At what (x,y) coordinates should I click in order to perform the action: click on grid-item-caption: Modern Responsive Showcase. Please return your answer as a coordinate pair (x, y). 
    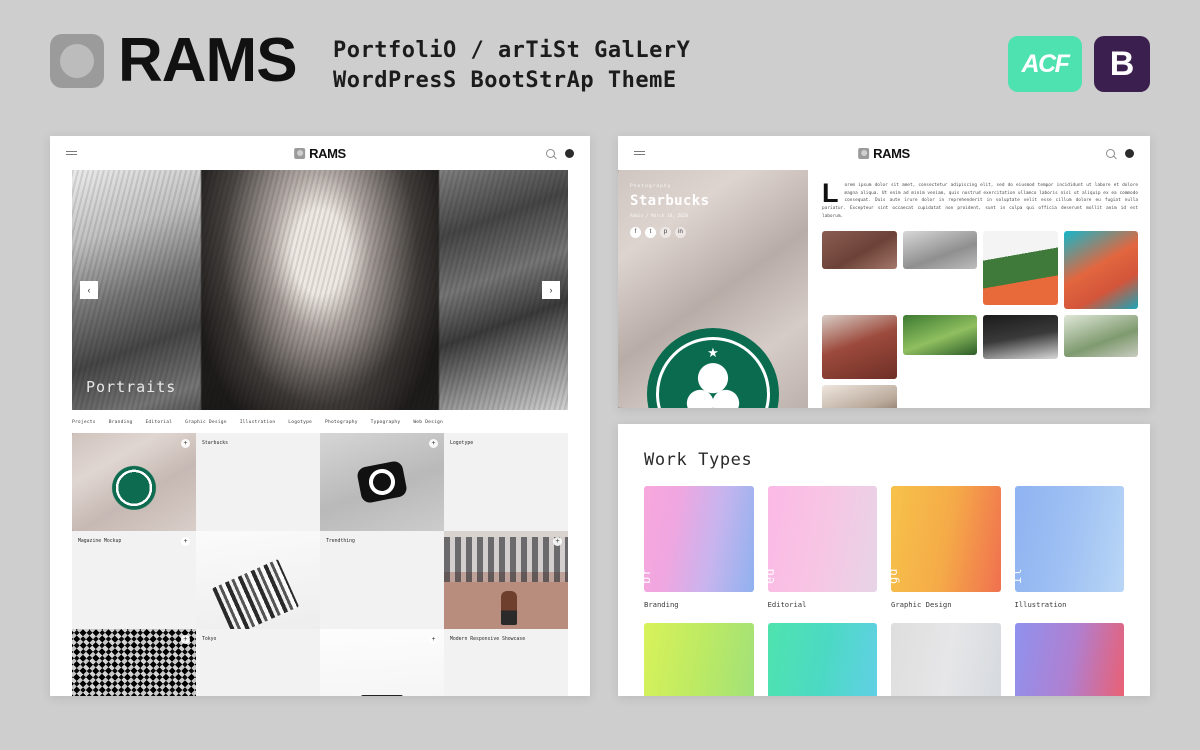
    Looking at the image, I should click on (506, 662).